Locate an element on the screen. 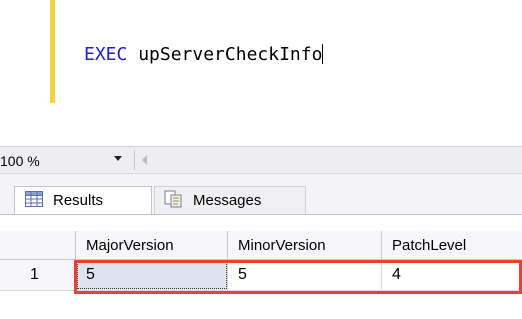  text-caret is located at coordinates (323, 54).